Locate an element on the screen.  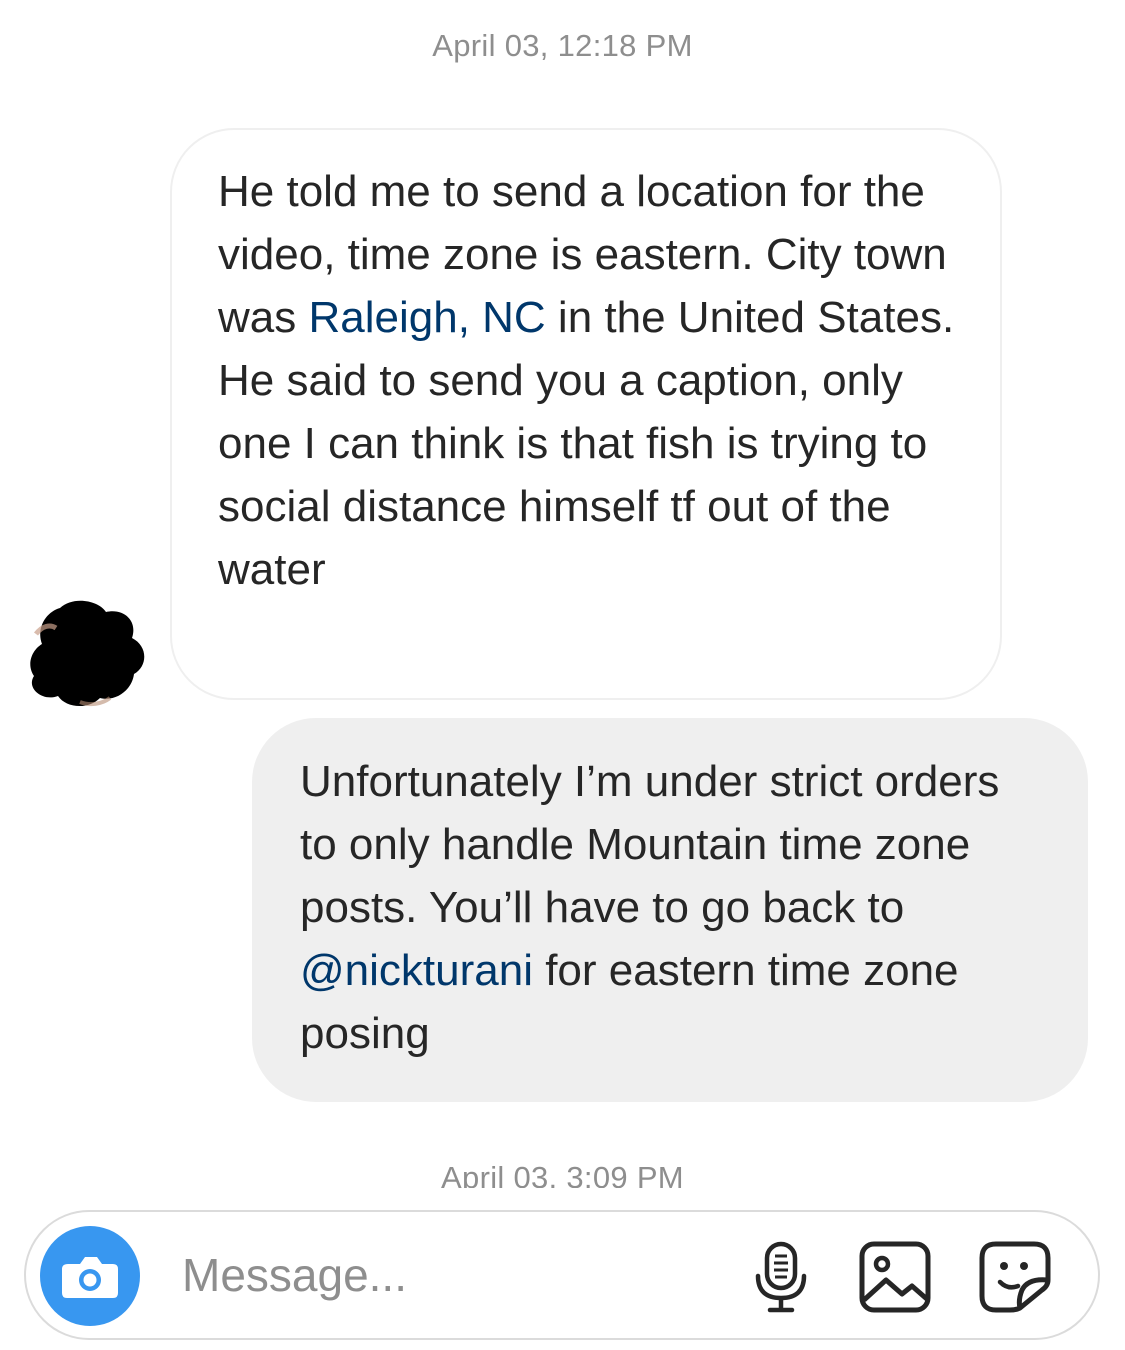
redacted-avatar-mark is located at coordinates (87, 653).